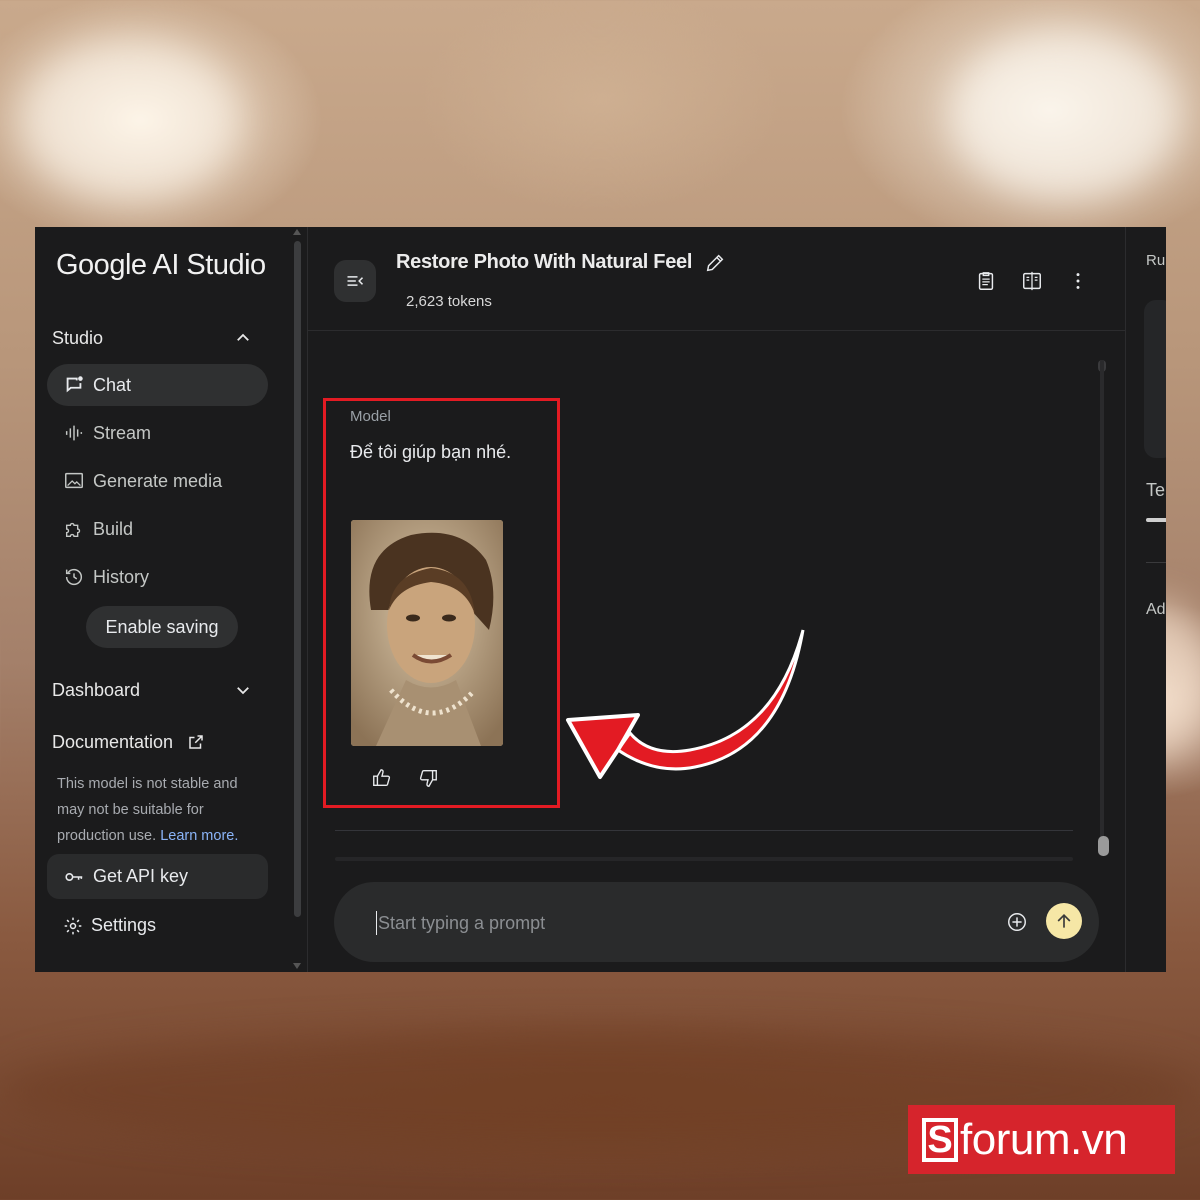  What do you see at coordinates (243, 691) in the screenshot?
I see `chevron-down-icon` at bounding box center [243, 691].